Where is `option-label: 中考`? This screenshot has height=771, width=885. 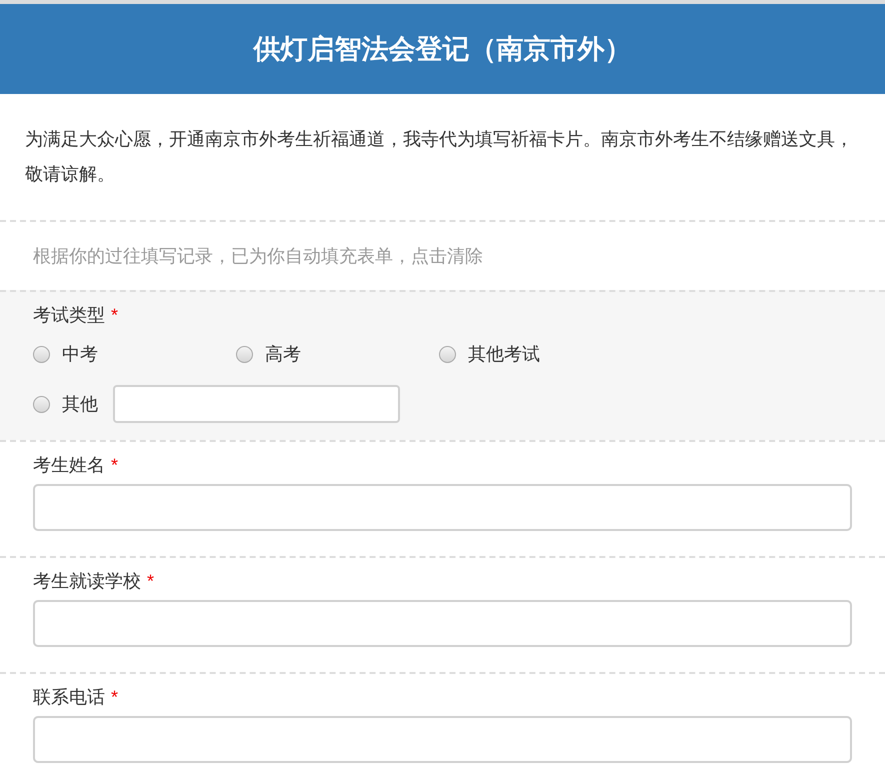
option-label: 中考 is located at coordinates (80, 354).